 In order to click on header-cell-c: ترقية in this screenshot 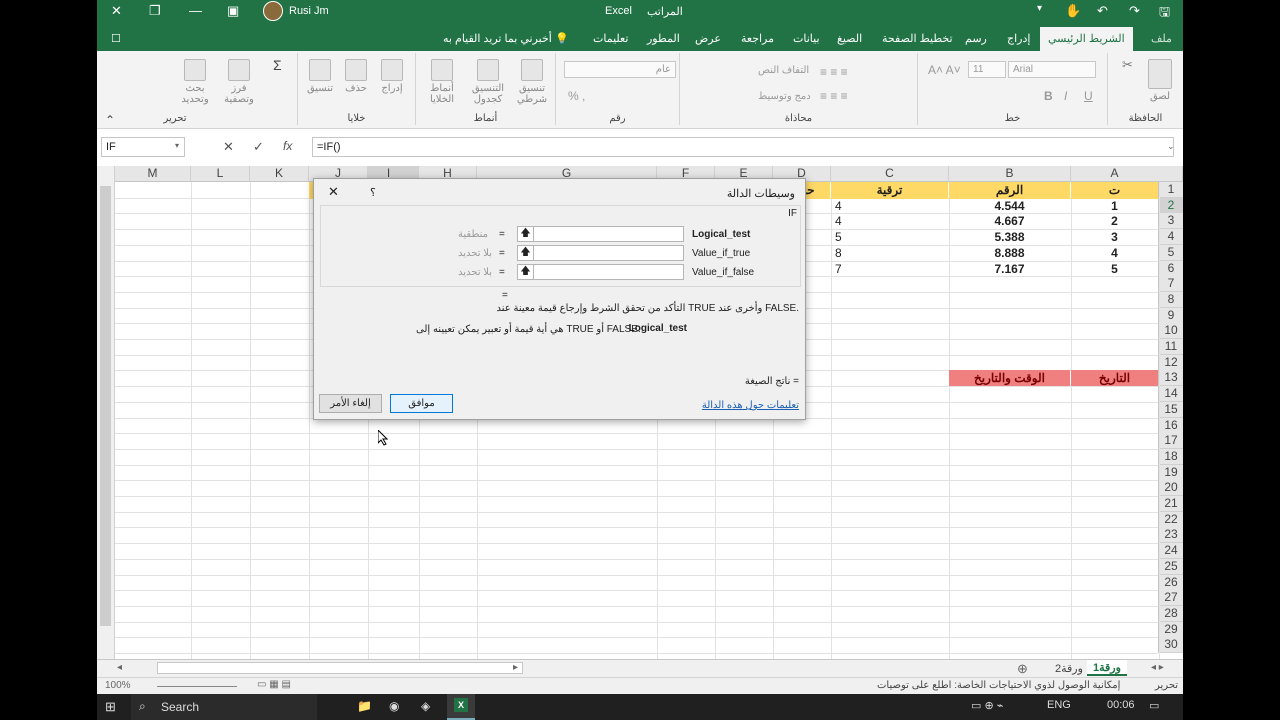, I will do `click(889, 190)`.